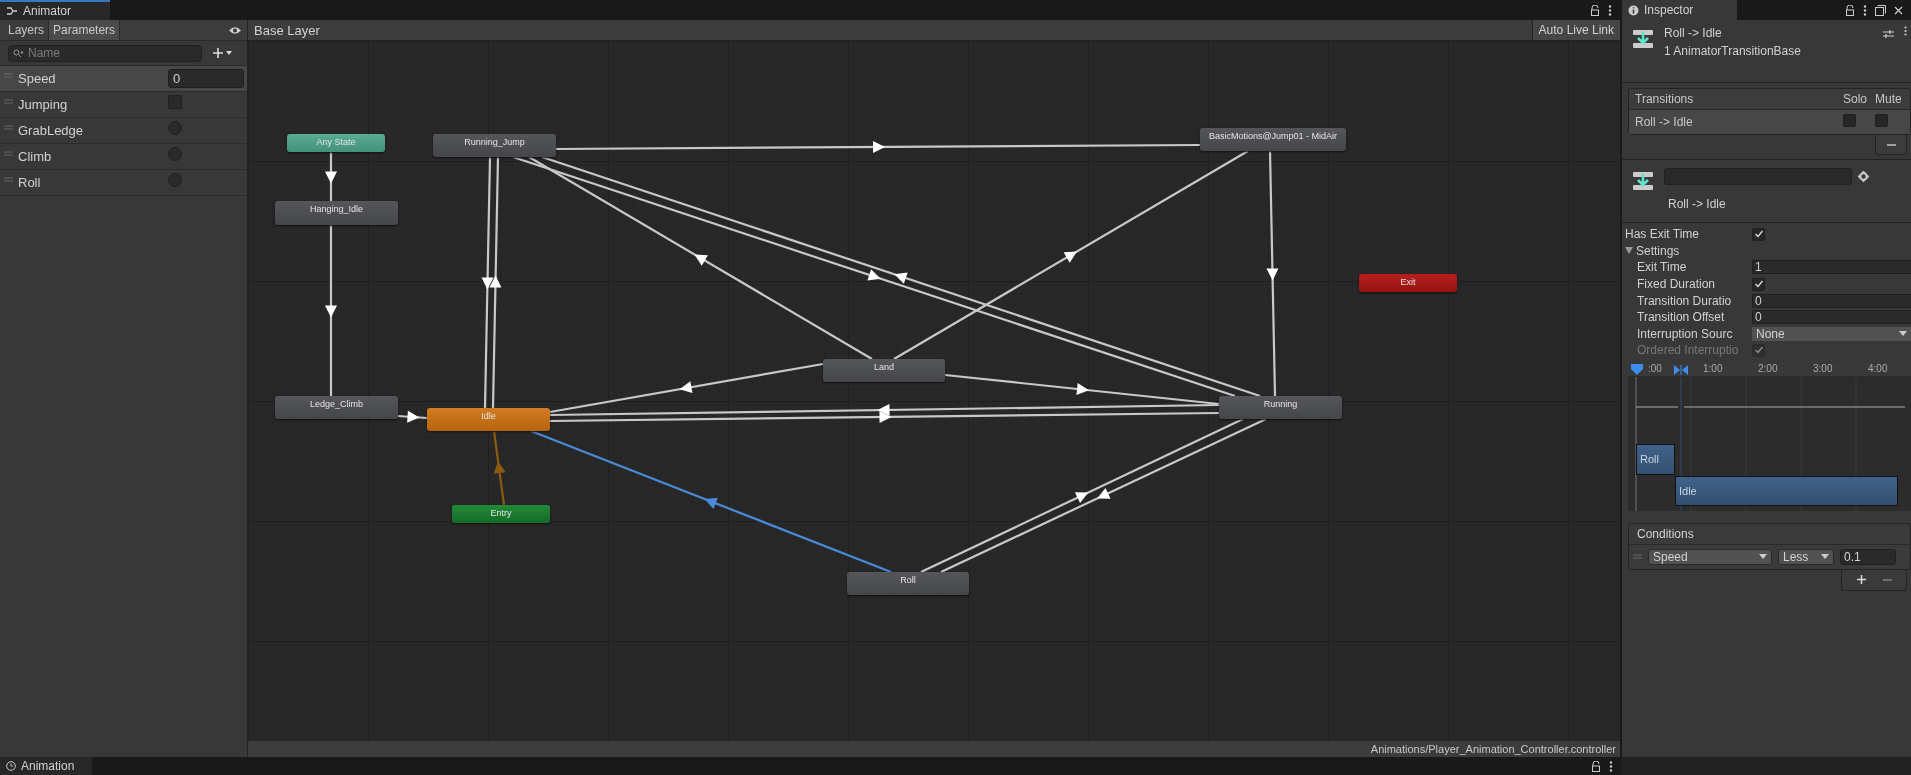 The image size is (1911, 775). What do you see at coordinates (105, 53) in the screenshot?
I see `search-field: Name` at bounding box center [105, 53].